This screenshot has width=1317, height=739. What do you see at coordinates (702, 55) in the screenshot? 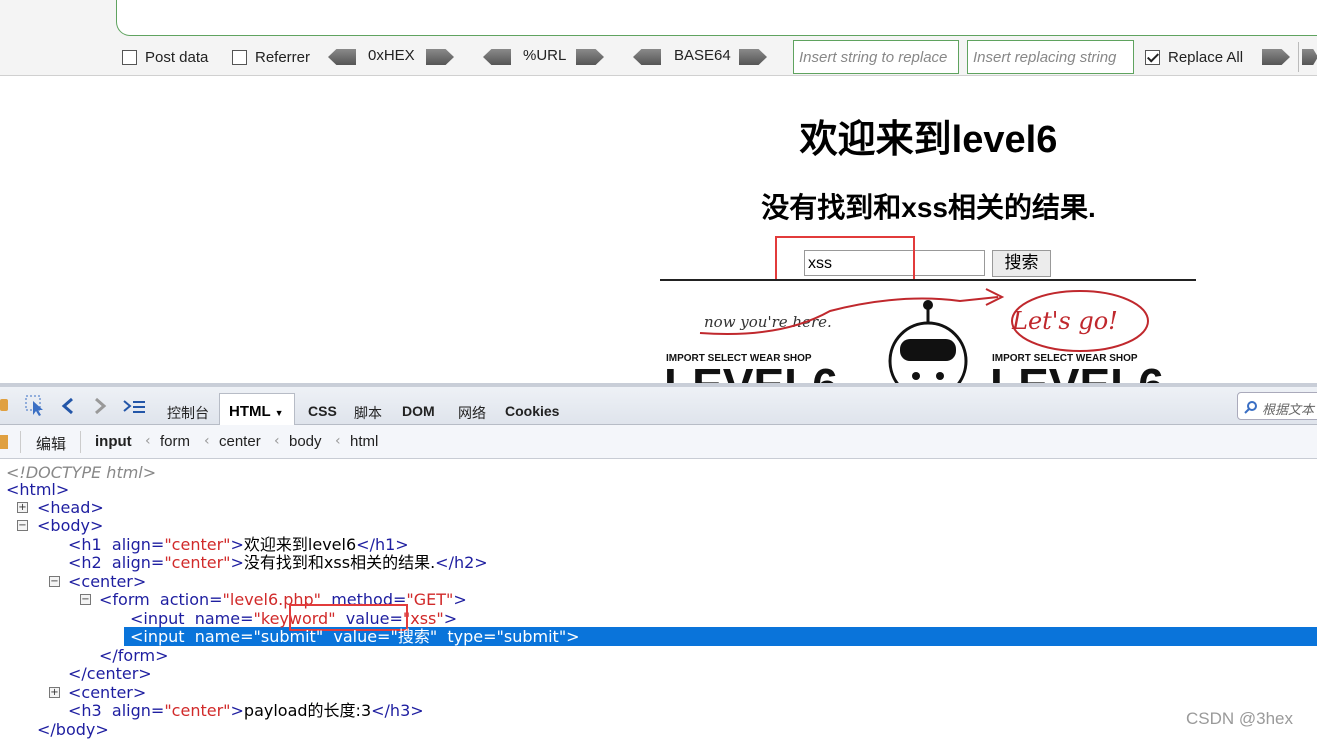
I see `base64-label: BASE64` at bounding box center [702, 55].